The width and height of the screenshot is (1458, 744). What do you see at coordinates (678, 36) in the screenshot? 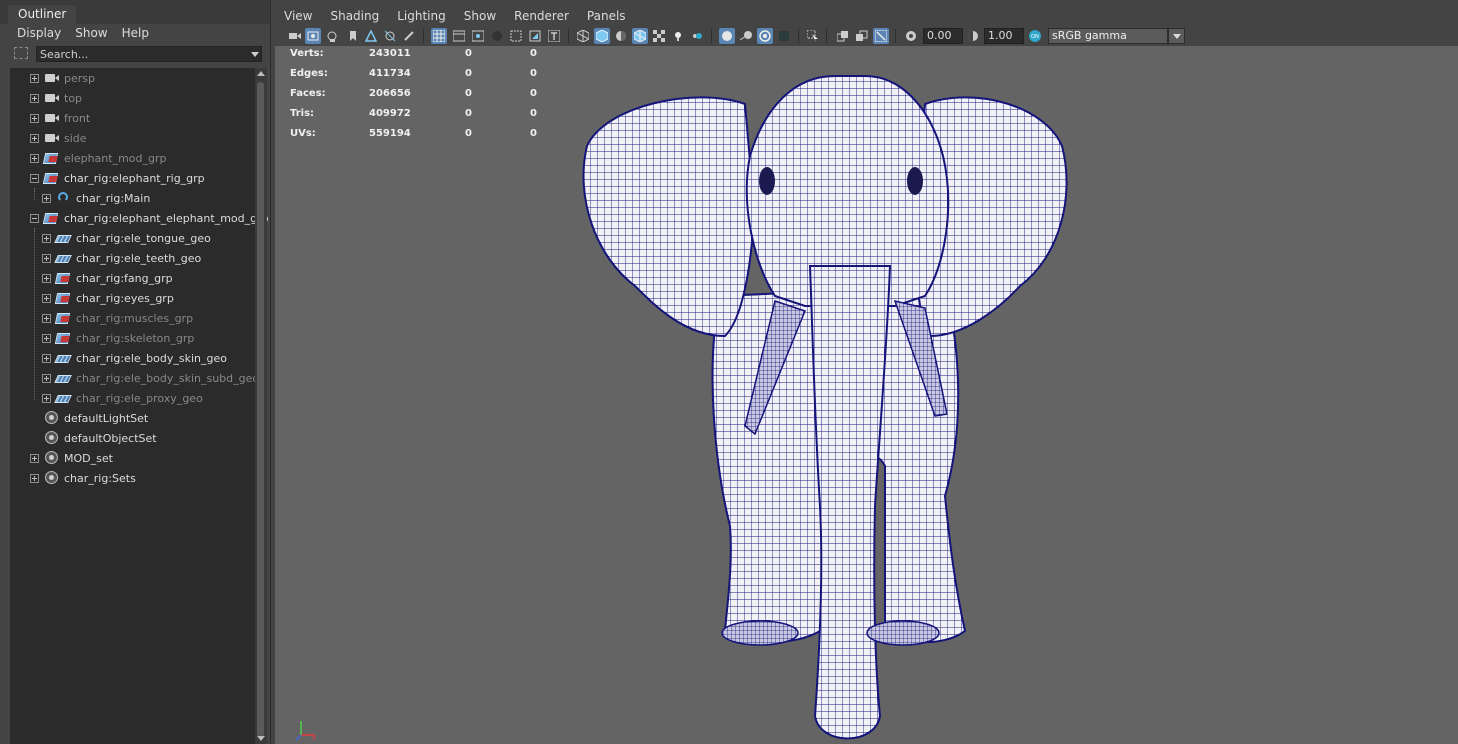
I see `lighting-icon` at bounding box center [678, 36].